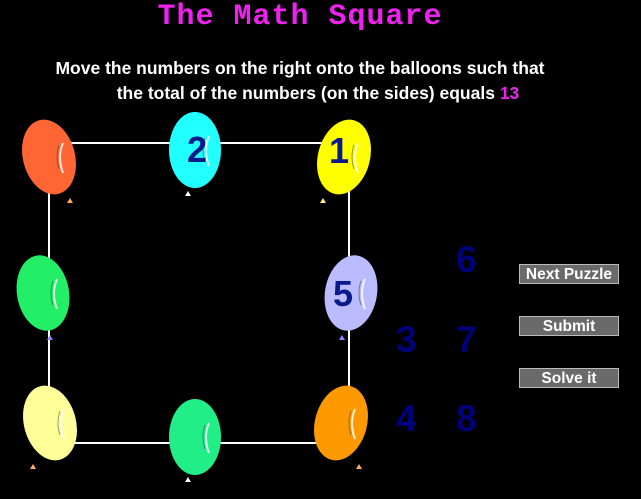 Image resolution: width=641 pixels, height=499 pixels. What do you see at coordinates (343, 294) in the screenshot?
I see `balloon-number-middle-right: 5` at bounding box center [343, 294].